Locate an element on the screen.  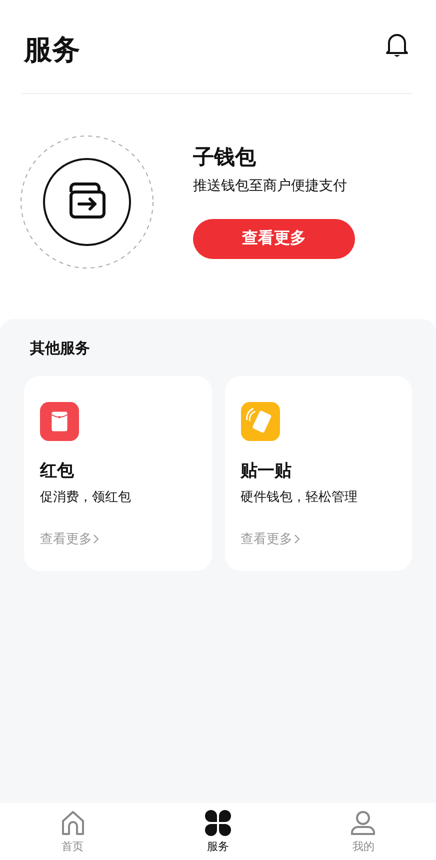
tab-item: 首页 is located at coordinates (72, 831).